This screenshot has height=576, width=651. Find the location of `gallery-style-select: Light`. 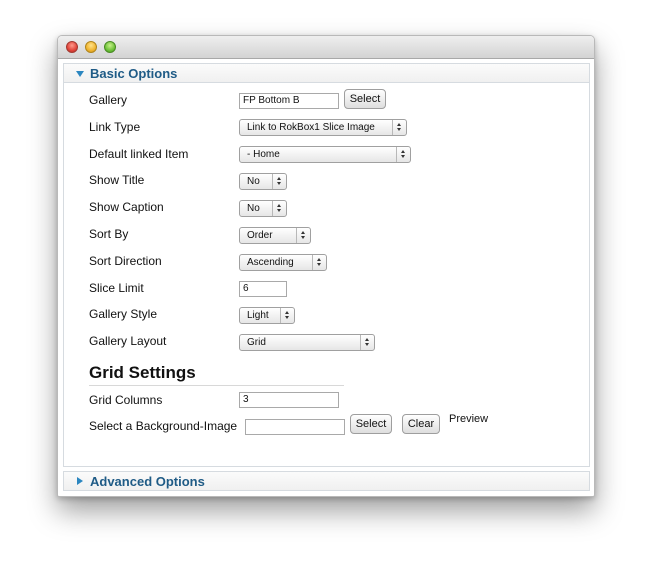

gallery-style-select: Light is located at coordinates (267, 315).